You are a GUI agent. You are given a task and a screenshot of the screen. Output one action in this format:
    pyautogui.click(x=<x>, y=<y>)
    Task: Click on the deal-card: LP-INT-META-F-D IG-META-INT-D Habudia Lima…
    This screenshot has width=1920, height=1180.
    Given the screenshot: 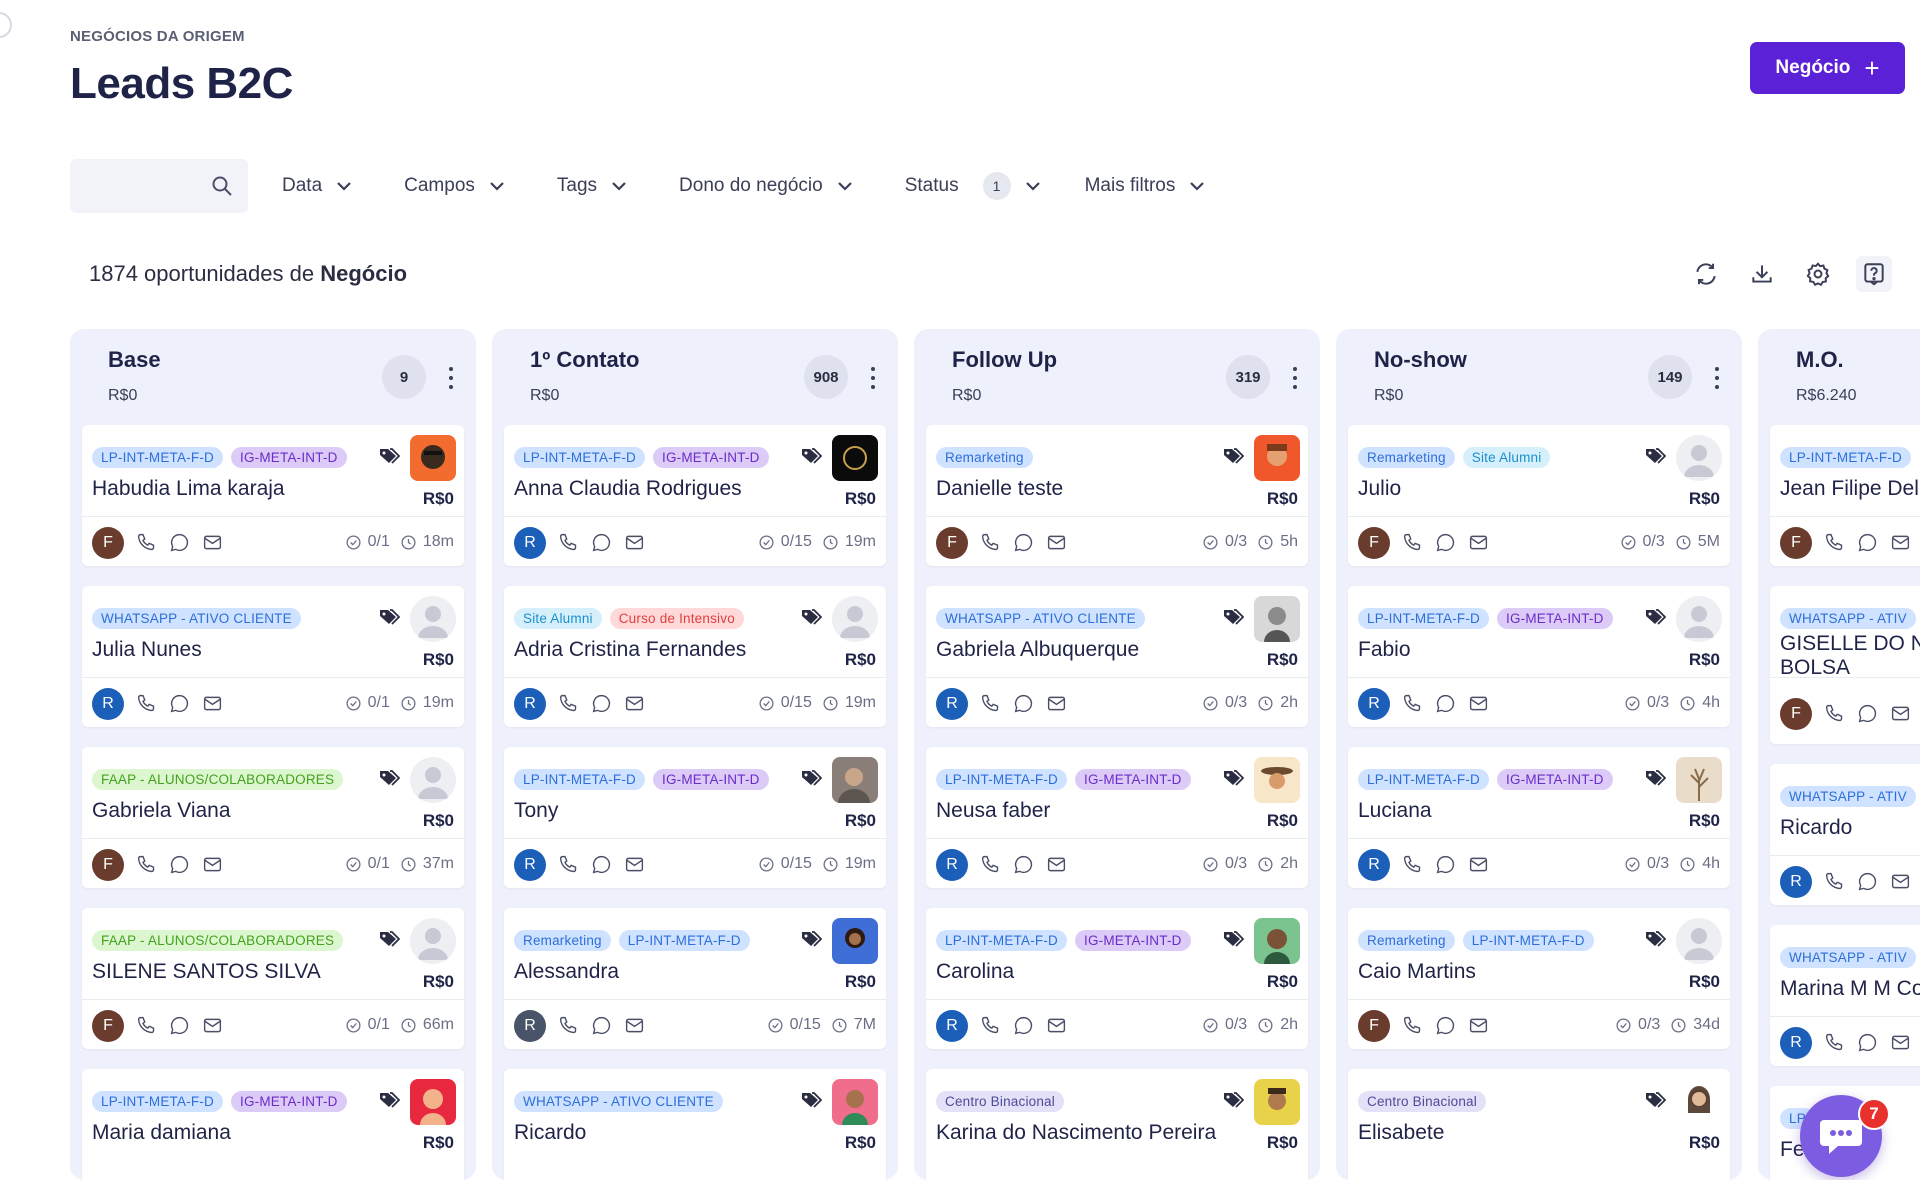 What is the action you would take?
    pyautogui.click(x=273, y=495)
    